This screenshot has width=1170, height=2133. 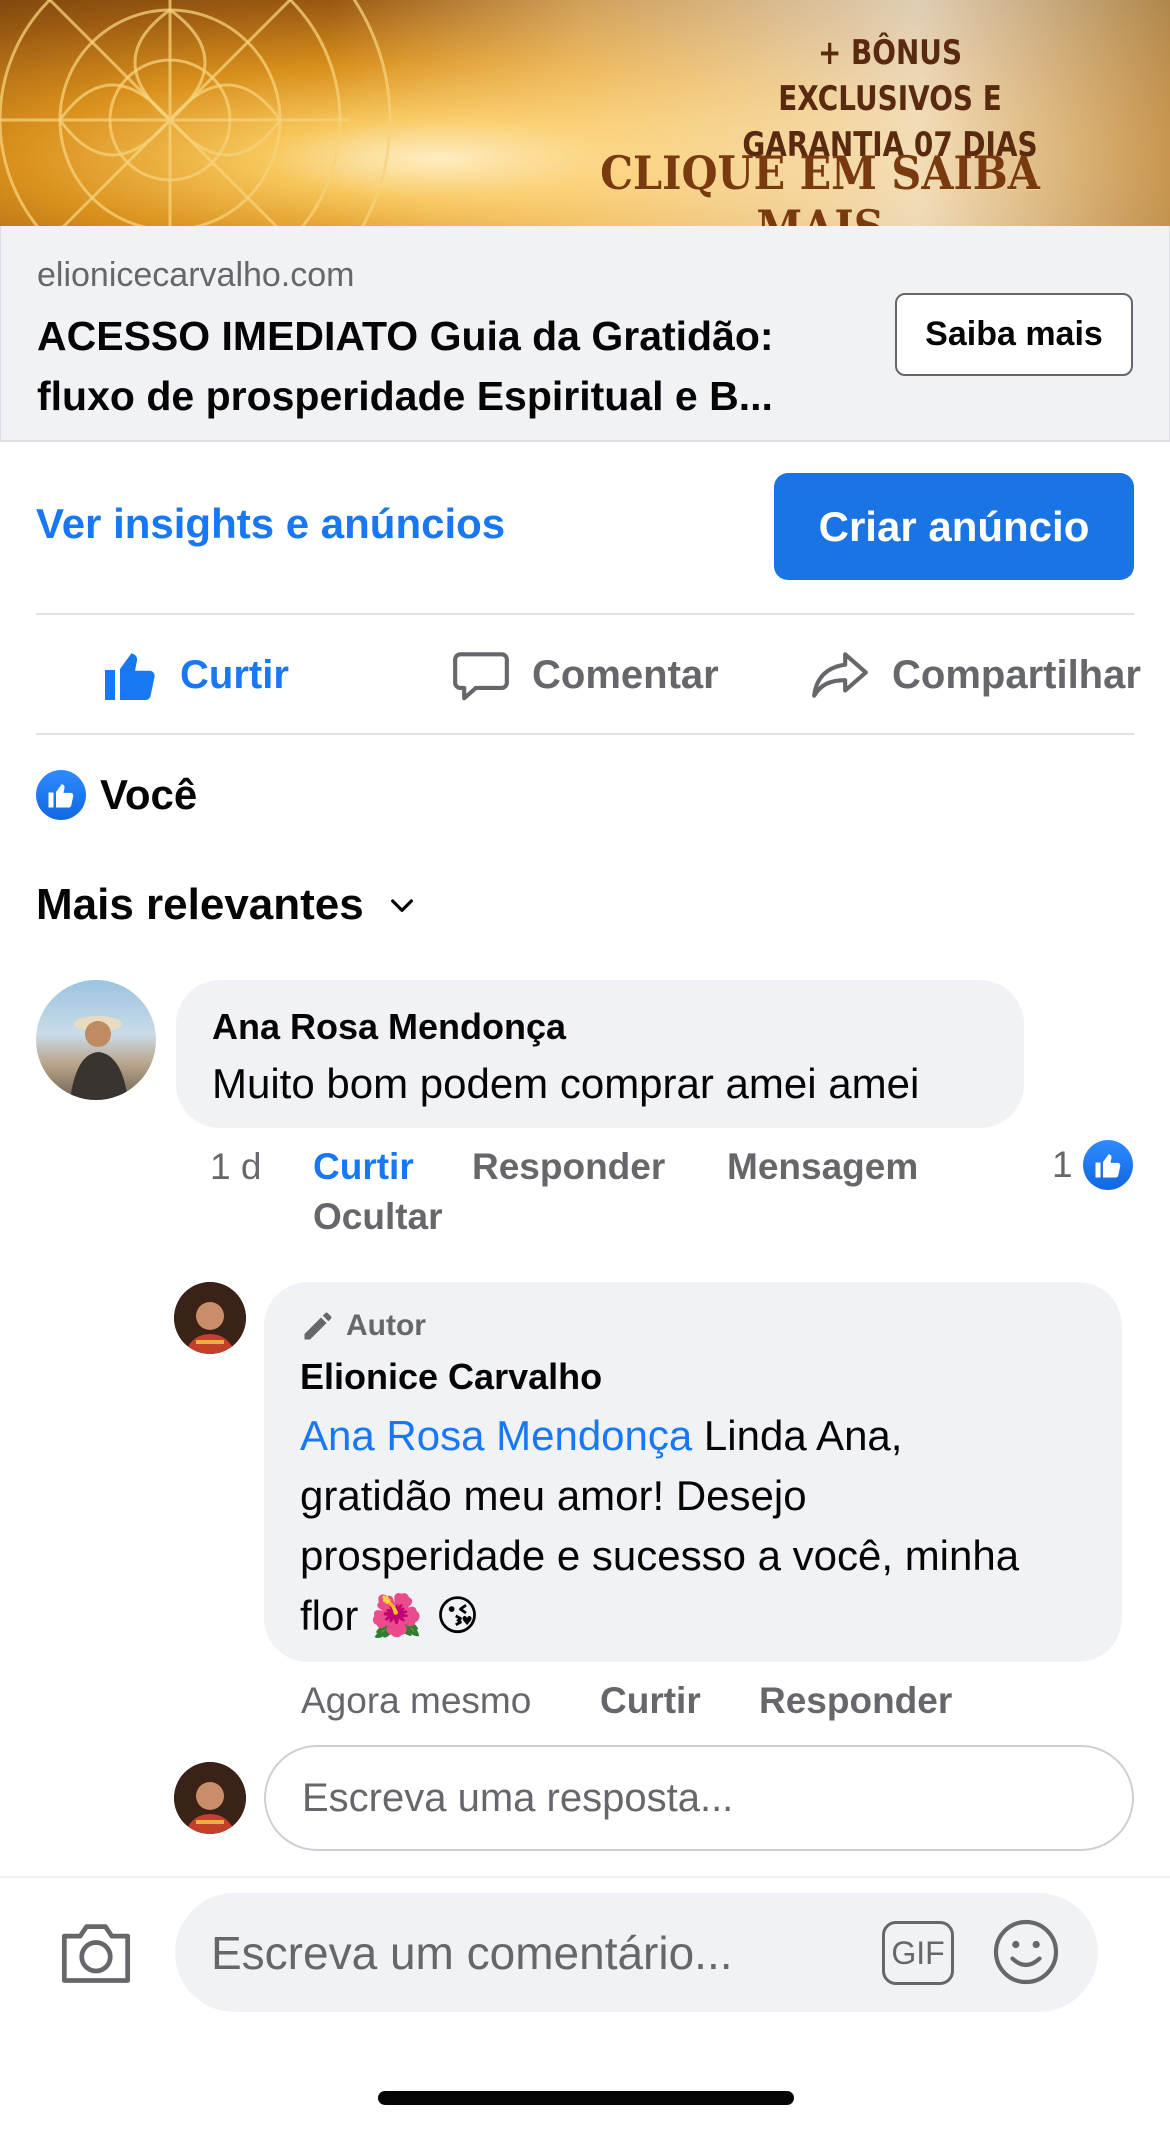 I want to click on author-badge-label: Autor, so click(x=386, y=1325).